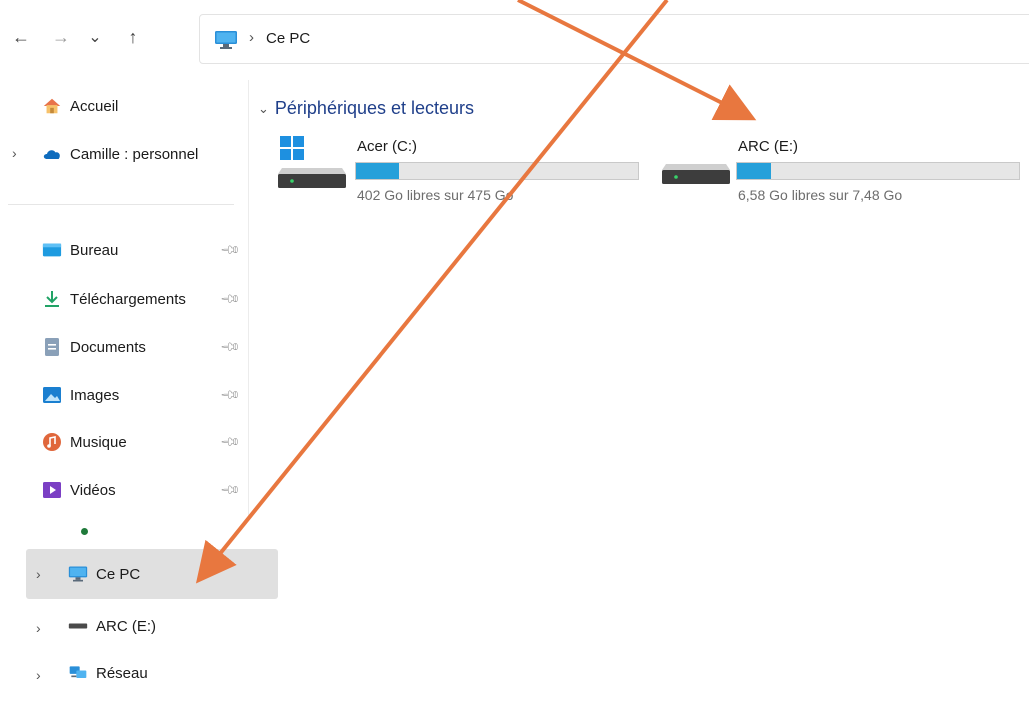 The height and width of the screenshot is (711, 1029). Describe the element at coordinates (152, 574) in the screenshot. I see `selected-item-highlight` at that location.